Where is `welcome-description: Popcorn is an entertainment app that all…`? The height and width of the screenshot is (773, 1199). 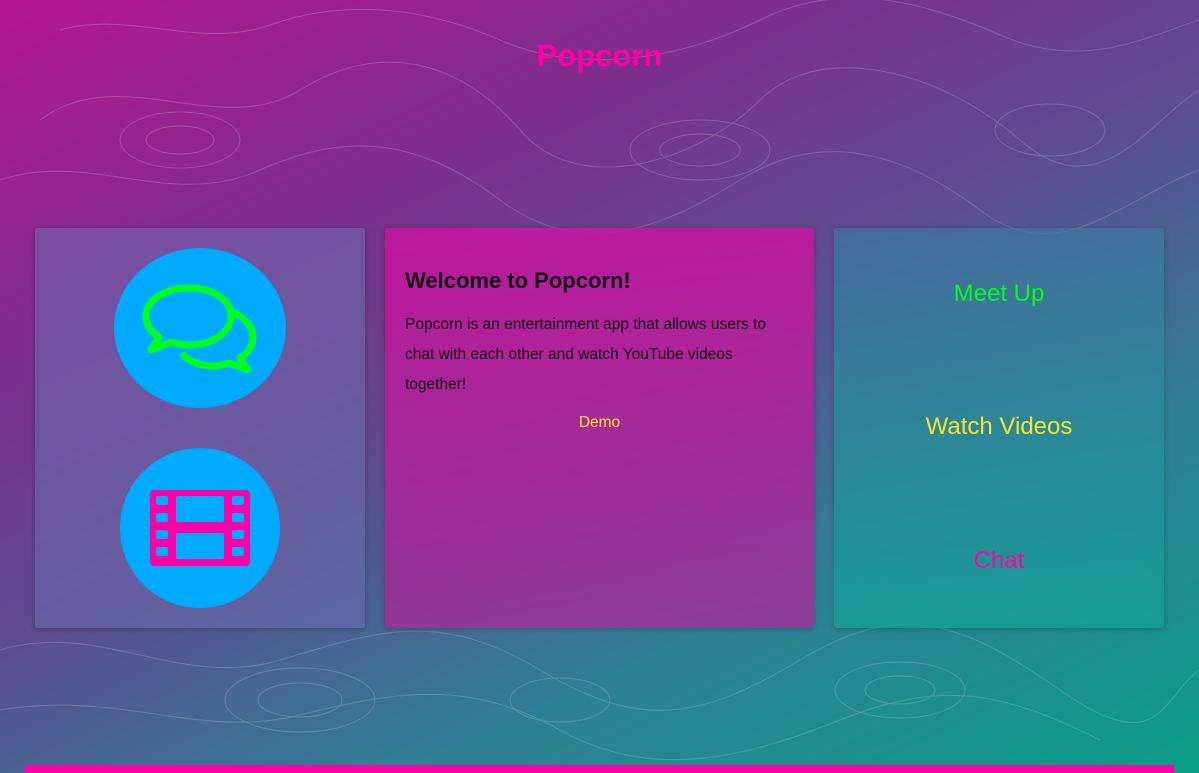
welcome-description: Popcorn is an entertainment app that all… is located at coordinates (586, 354).